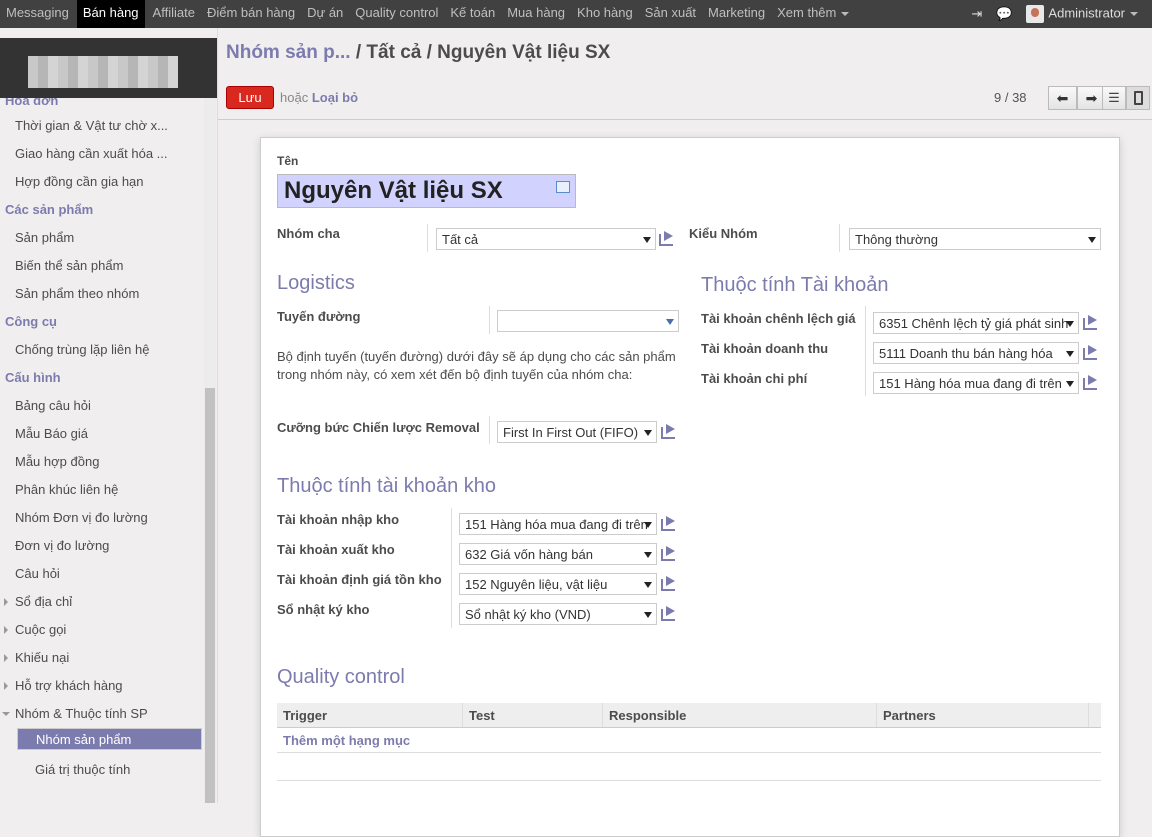 The width and height of the screenshot is (1152, 837). I want to click on sidebar-item: Giá trị thuộc tính, so click(101, 770).